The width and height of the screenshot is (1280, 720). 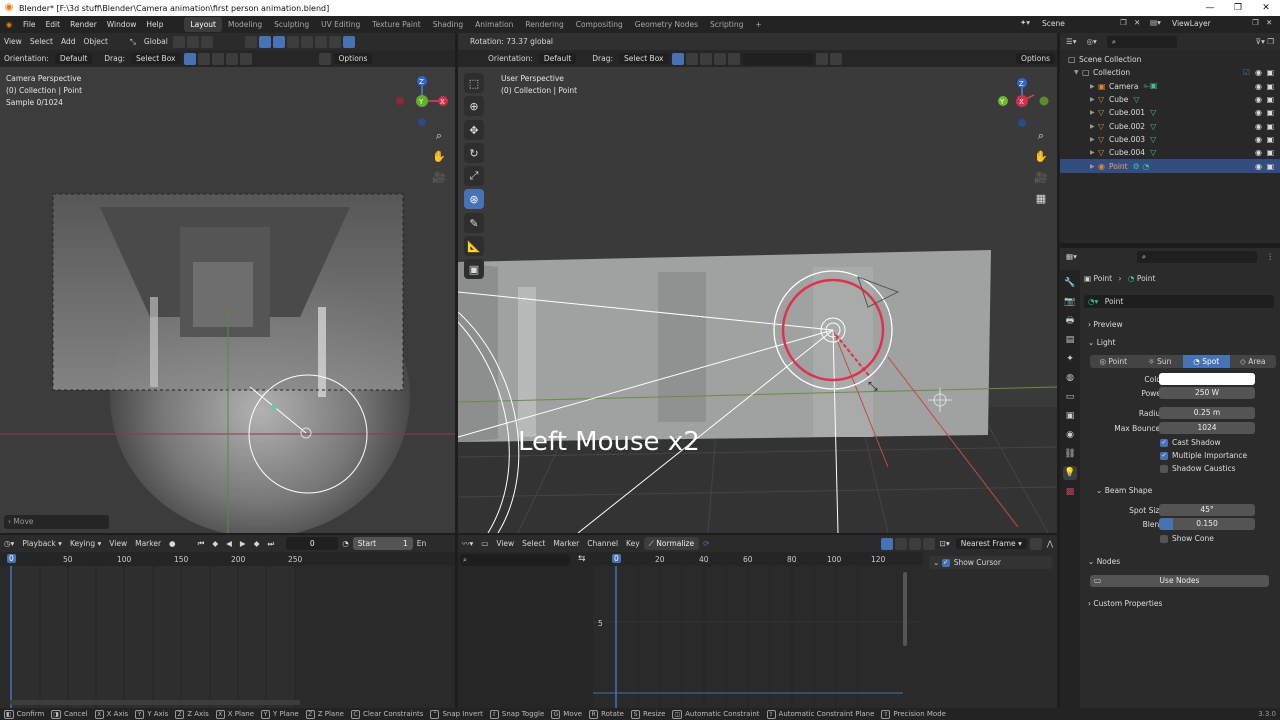 What do you see at coordinates (1105, 324) in the screenshot?
I see `preview-section: › Preview` at bounding box center [1105, 324].